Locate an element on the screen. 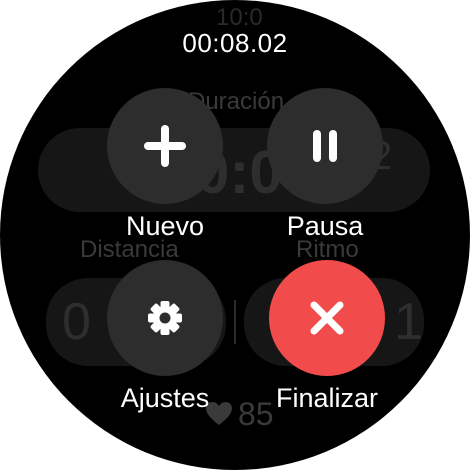 The image size is (470, 470). settings-button is located at coordinates (165, 318).